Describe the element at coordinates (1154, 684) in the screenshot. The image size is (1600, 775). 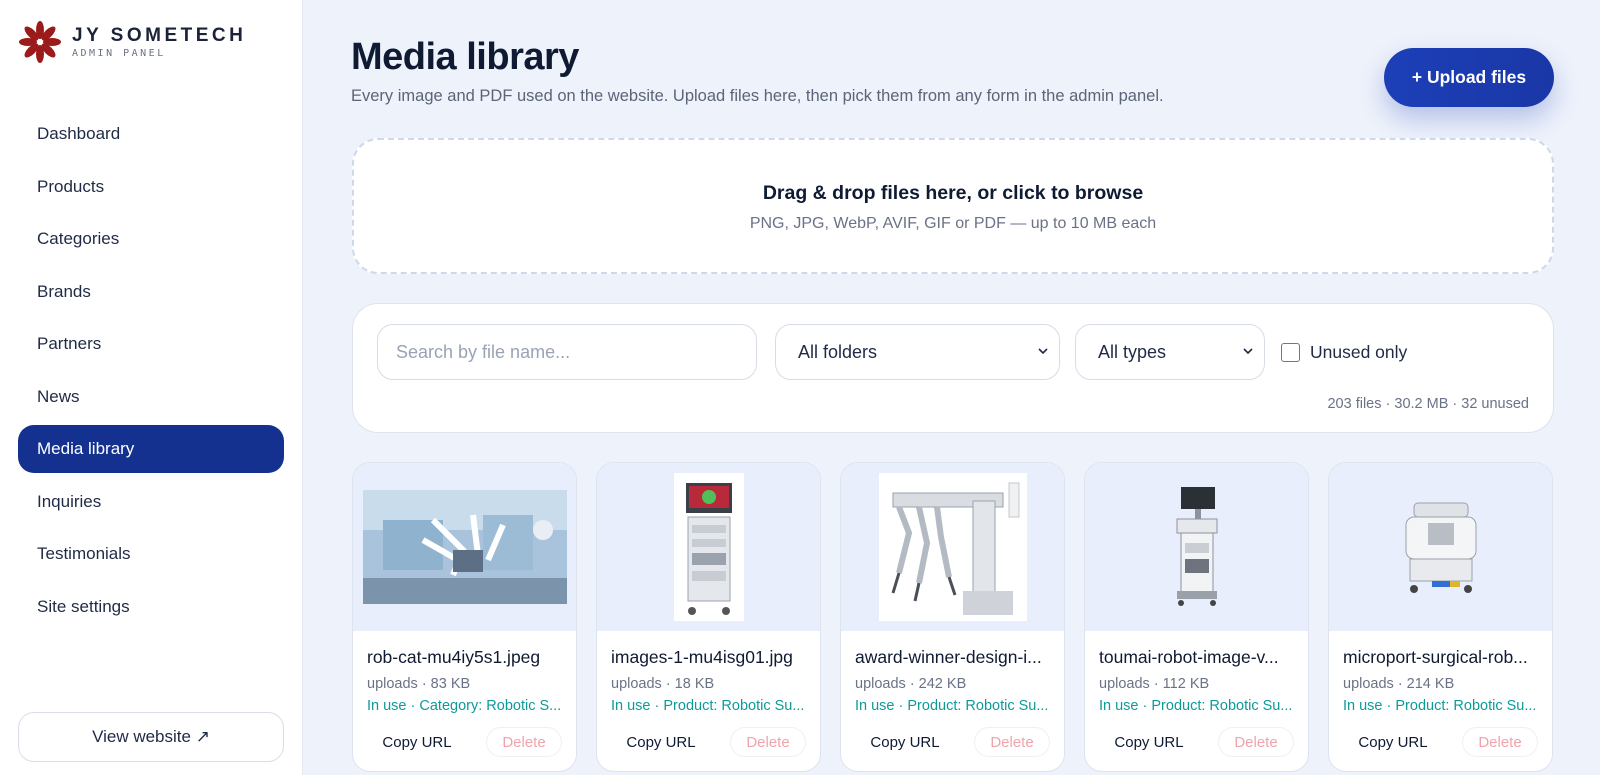
I see `media-file-meta: uploads · 112 KB` at that location.